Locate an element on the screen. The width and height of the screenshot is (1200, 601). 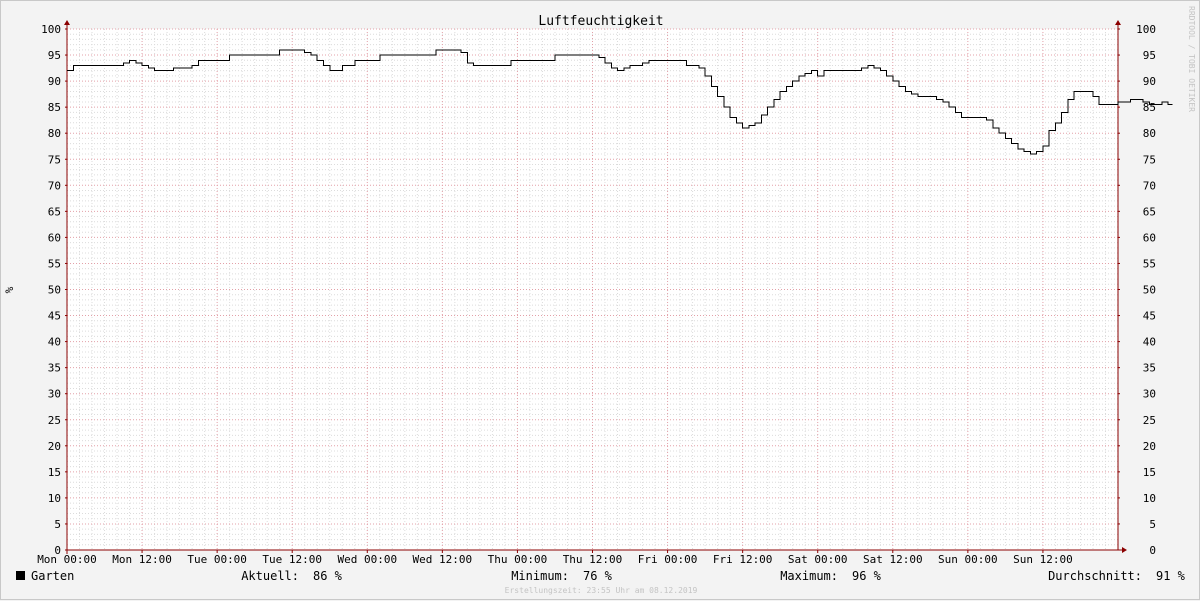
creation-timestamp: Erstellungszeit: 23:55 Uhr am 08.12.2019 is located at coordinates (601, 590).